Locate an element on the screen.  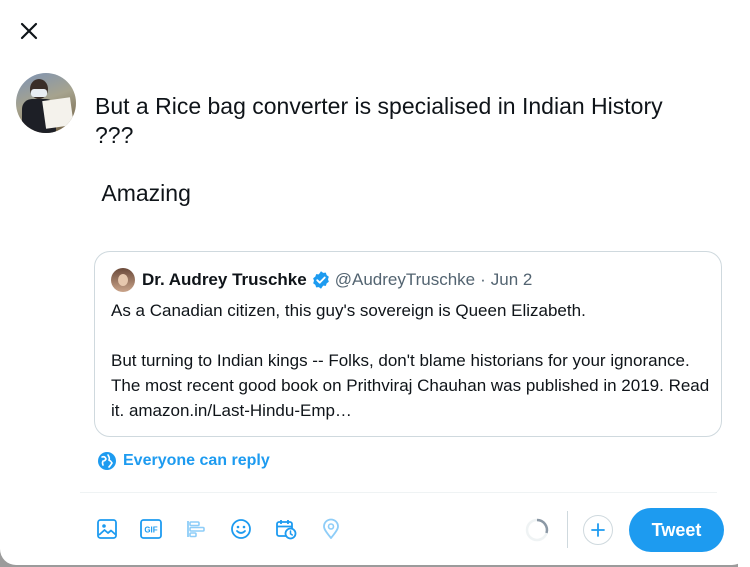
schedule-icon is located at coordinates (286, 530).